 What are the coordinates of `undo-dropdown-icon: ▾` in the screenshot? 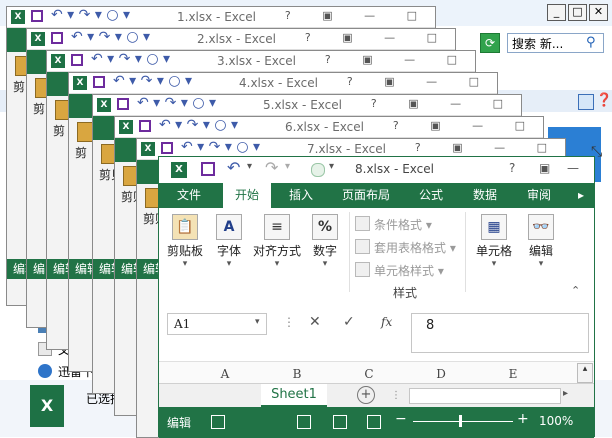 It's located at (249, 166).